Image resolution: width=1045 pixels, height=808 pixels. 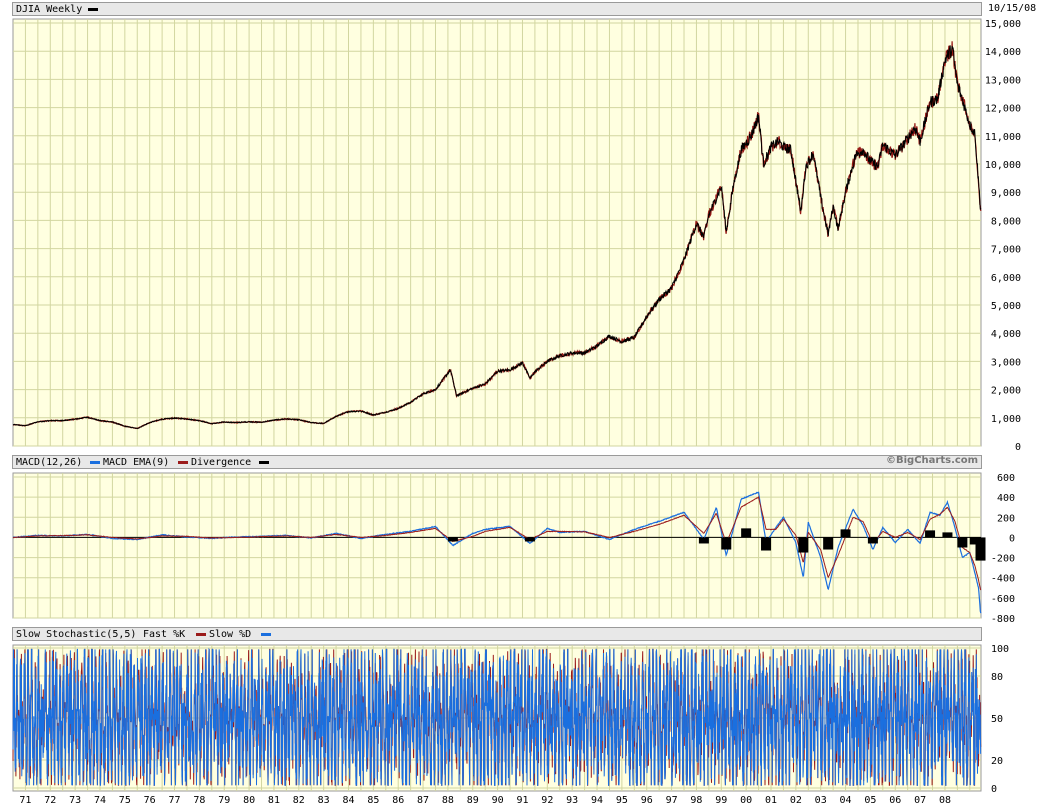 What do you see at coordinates (299, 800) in the screenshot?
I see `x-tick-label: 82` at bounding box center [299, 800].